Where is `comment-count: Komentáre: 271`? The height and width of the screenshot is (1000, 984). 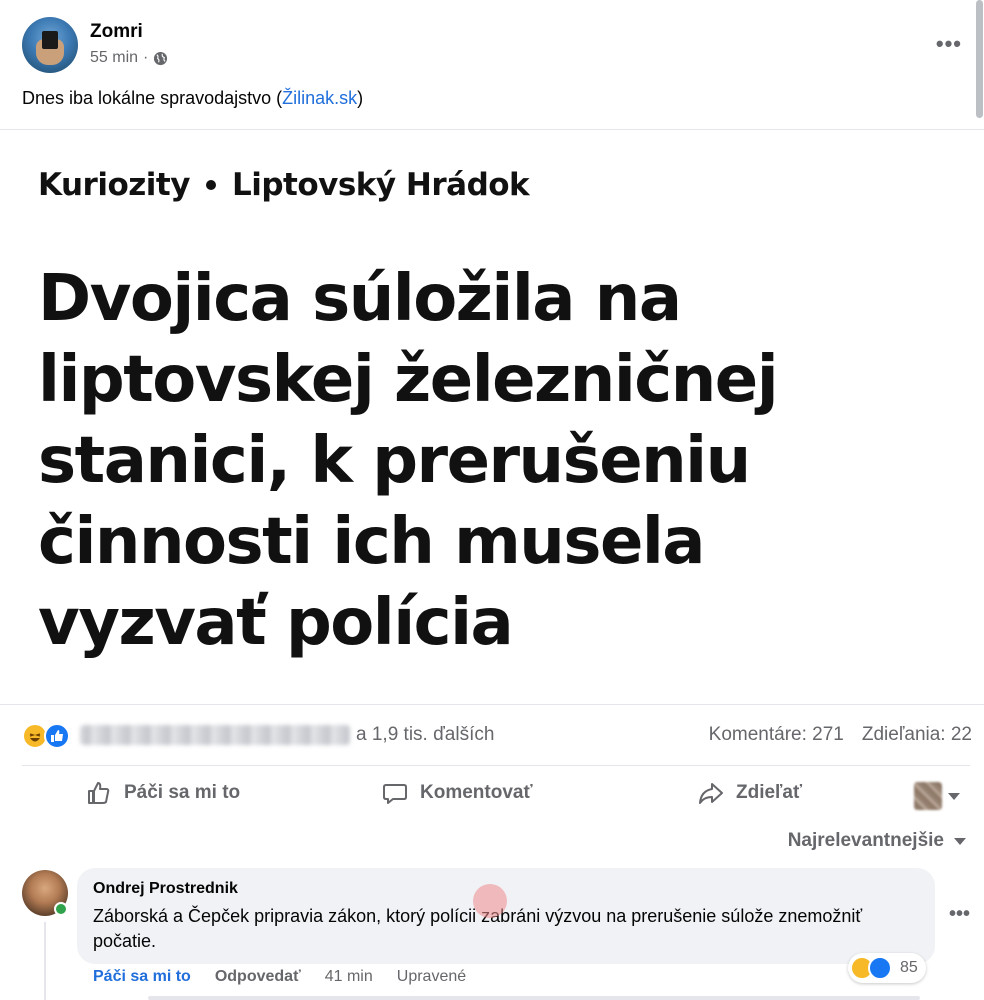
comment-count: Komentáre: 271 is located at coordinates (776, 735).